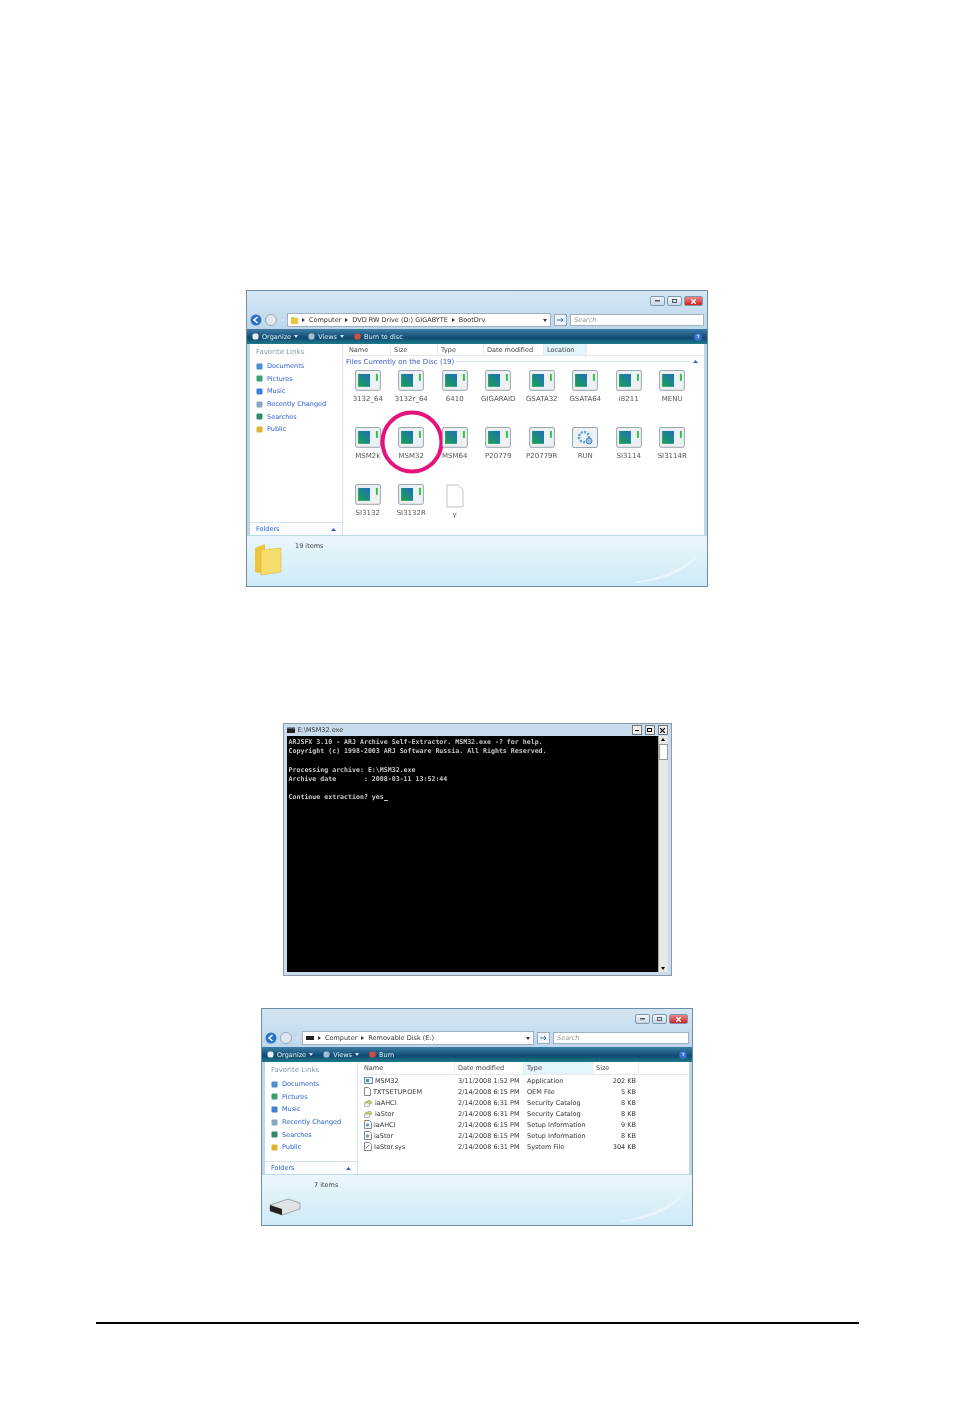 This screenshot has width=954, height=1418. What do you see at coordinates (662, 854) in the screenshot?
I see `scrollbar` at bounding box center [662, 854].